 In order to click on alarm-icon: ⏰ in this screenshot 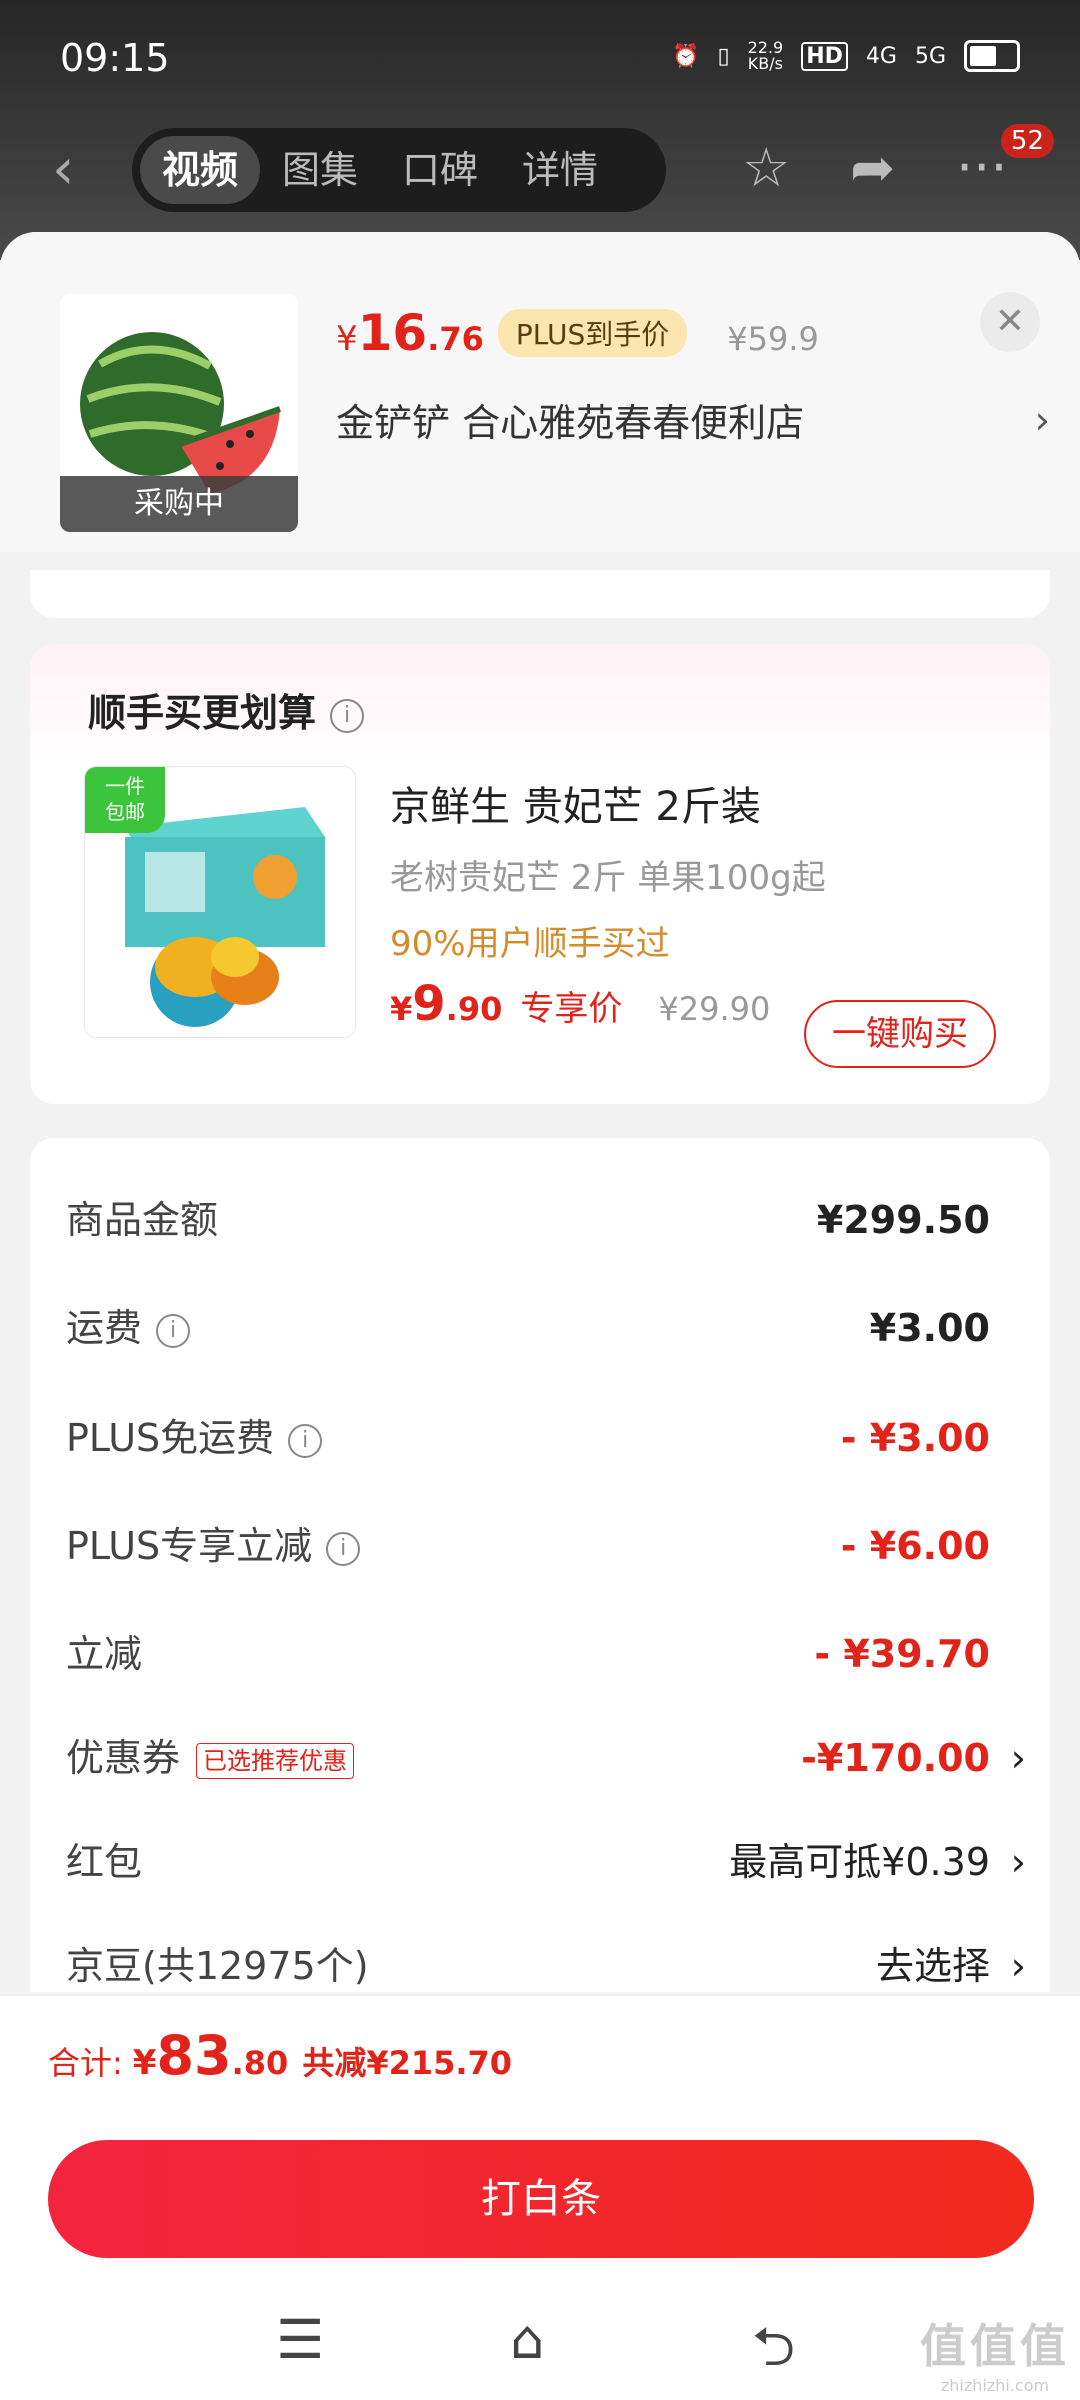, I will do `click(686, 56)`.